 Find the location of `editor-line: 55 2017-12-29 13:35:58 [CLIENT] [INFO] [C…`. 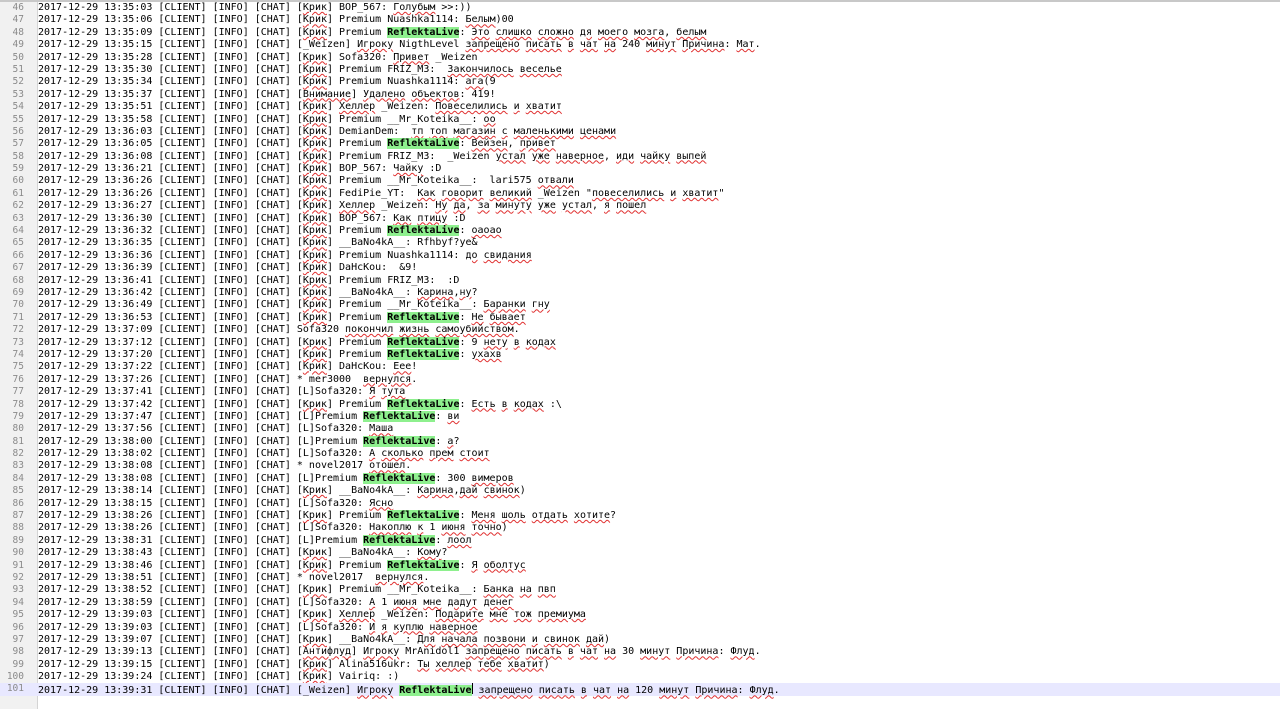

editor-line: 55 2017-12-29 13:35:58 [CLIENT] [INFO] [C… is located at coordinates (640, 120).